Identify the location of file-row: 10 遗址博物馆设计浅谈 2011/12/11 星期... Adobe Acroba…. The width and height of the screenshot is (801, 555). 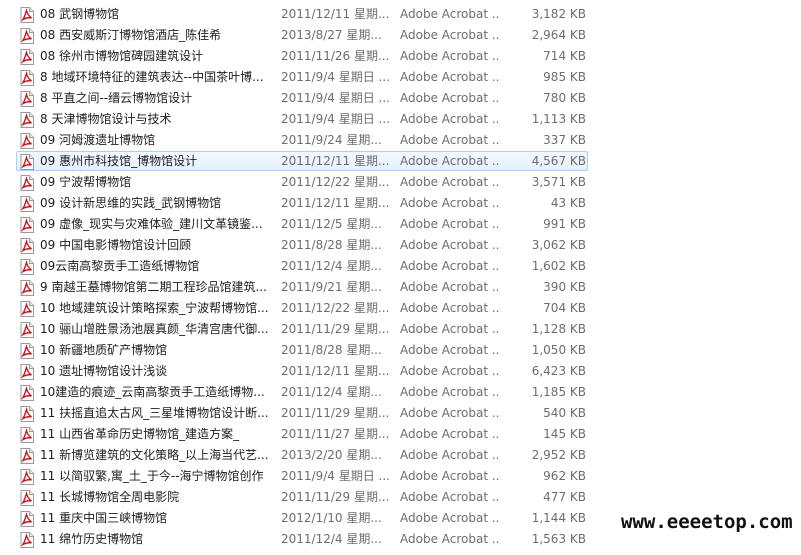
(400, 371).